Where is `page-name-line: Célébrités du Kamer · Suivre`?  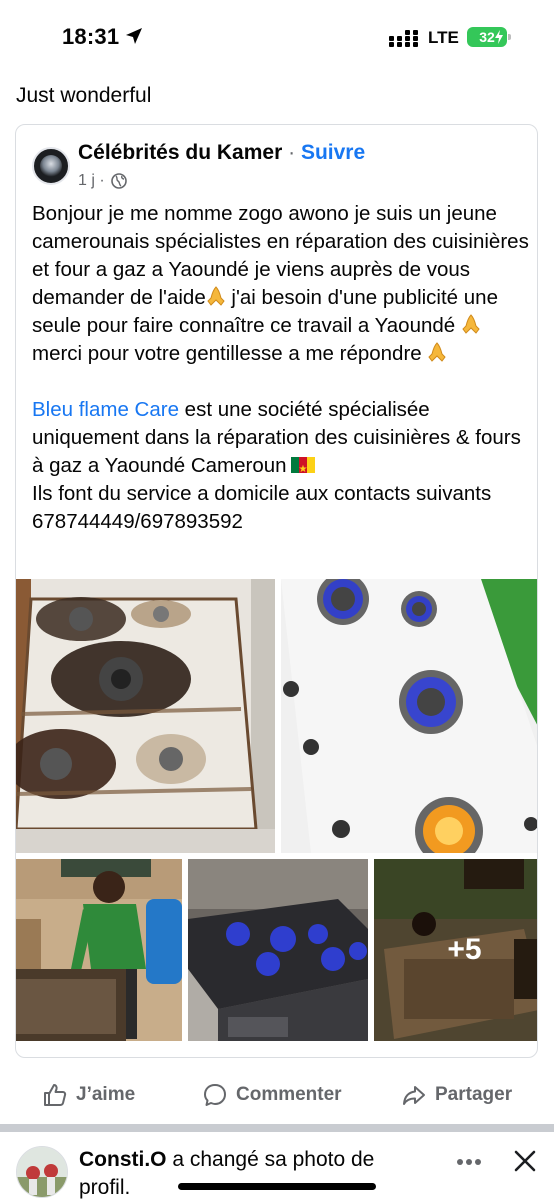 page-name-line: Célébrités du Kamer · Suivre is located at coordinates (221, 153).